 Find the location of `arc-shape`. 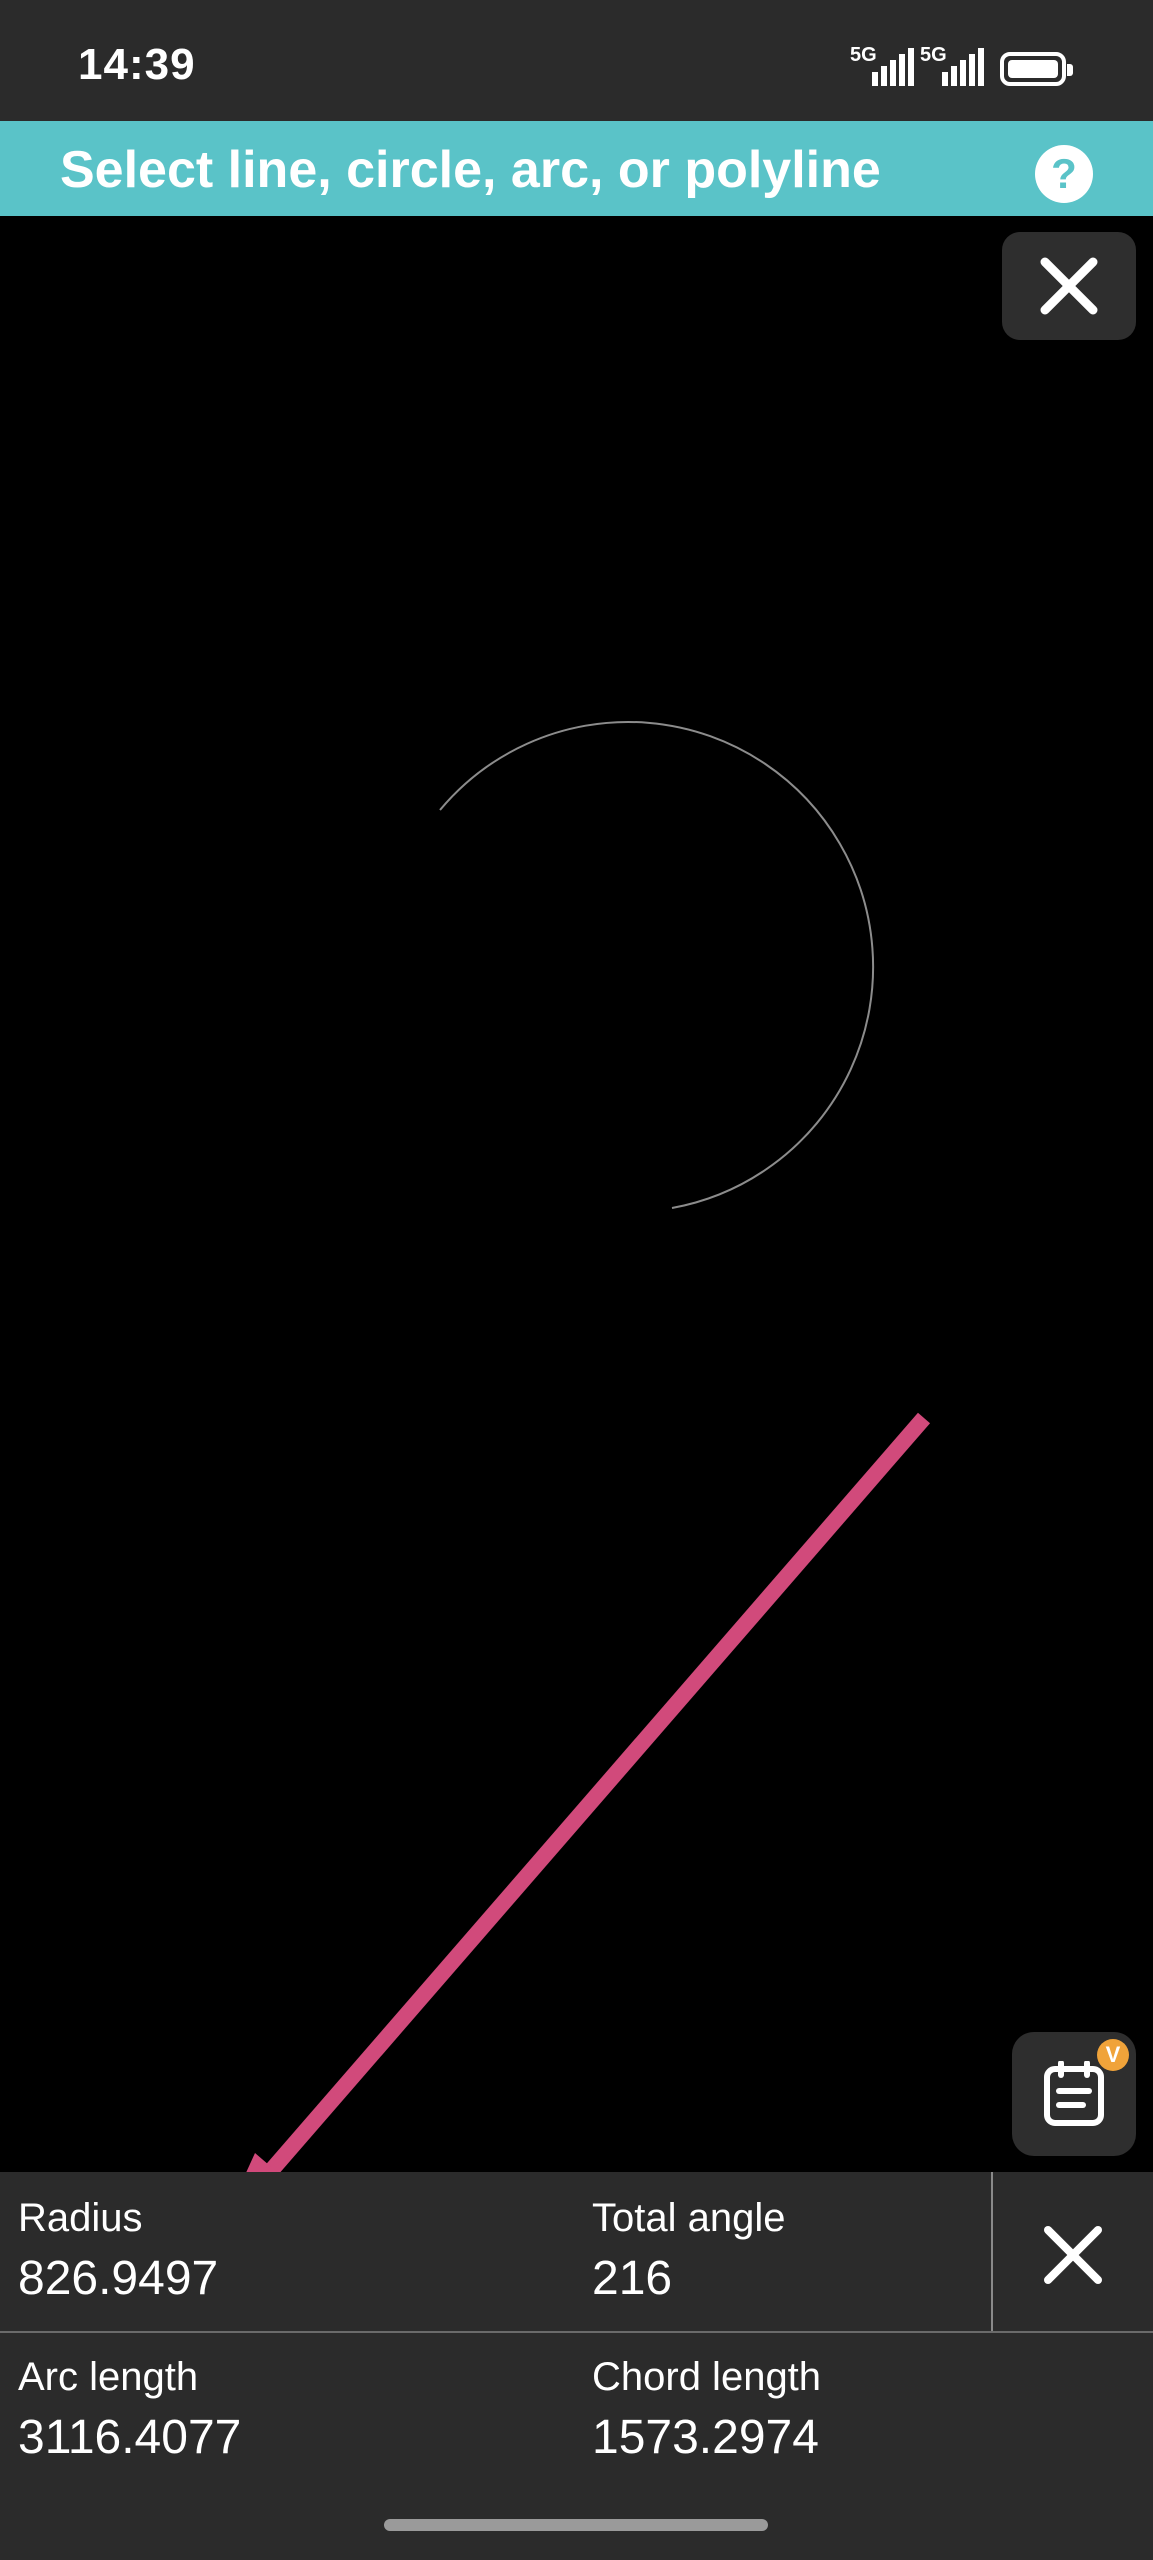

arc-shape is located at coordinates (657, 965).